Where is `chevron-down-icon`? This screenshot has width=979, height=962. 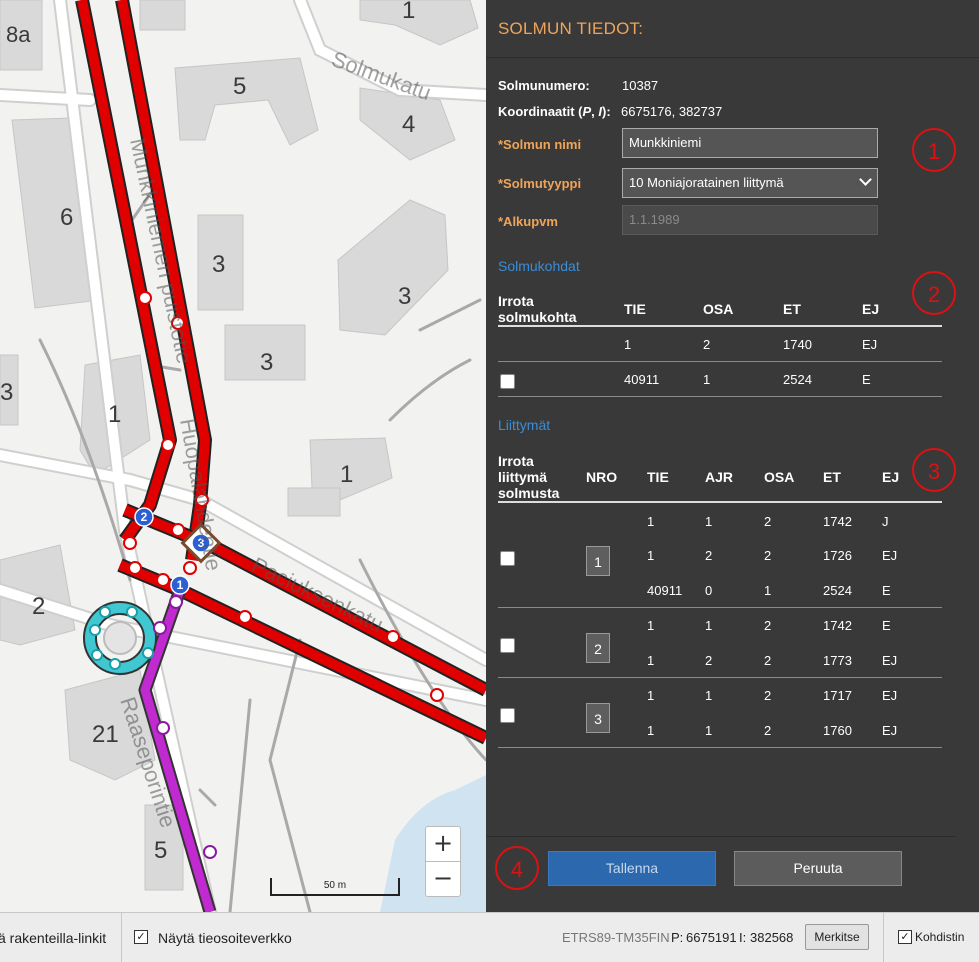
chevron-down-icon is located at coordinates (865, 179).